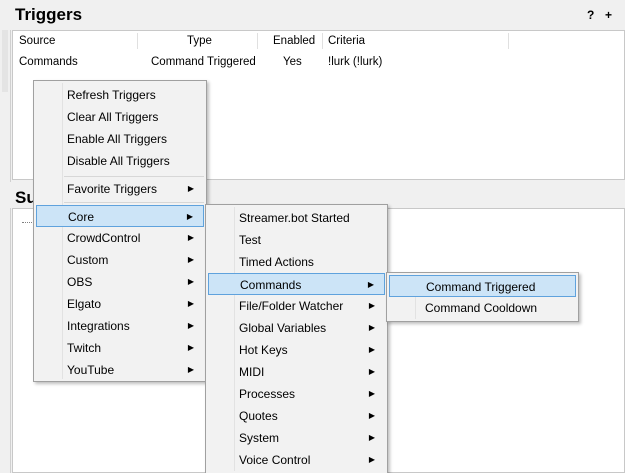 The height and width of the screenshot is (473, 625). What do you see at coordinates (203, 62) in the screenshot?
I see `cell-type: Command Triggered` at bounding box center [203, 62].